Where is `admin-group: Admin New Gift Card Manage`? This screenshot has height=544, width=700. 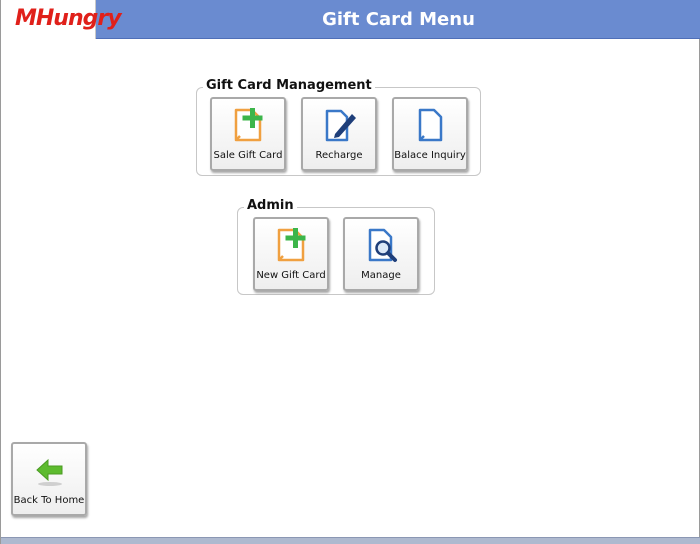 admin-group: Admin New Gift Card Manage is located at coordinates (336, 246).